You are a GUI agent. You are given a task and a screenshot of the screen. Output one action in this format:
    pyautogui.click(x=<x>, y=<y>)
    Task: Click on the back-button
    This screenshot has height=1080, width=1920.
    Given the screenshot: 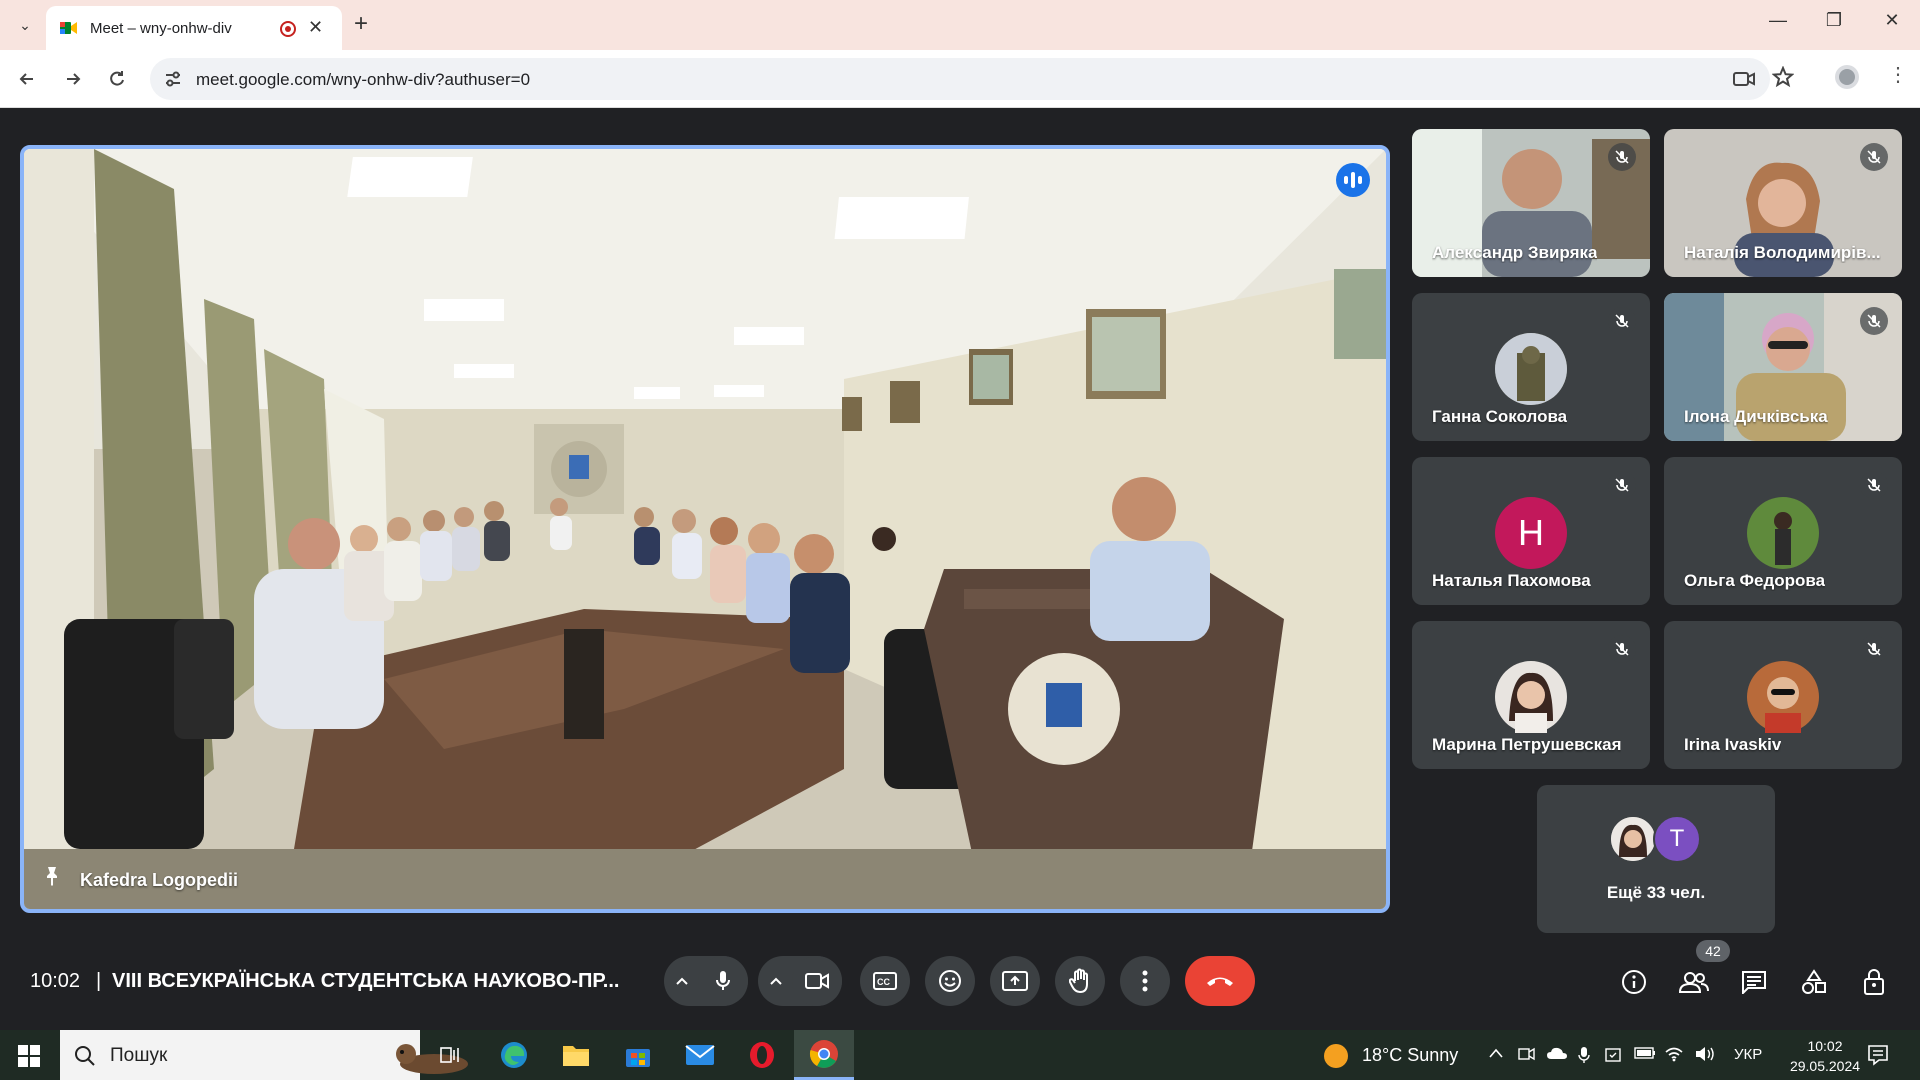 What is the action you would take?
    pyautogui.click(x=27, y=79)
    